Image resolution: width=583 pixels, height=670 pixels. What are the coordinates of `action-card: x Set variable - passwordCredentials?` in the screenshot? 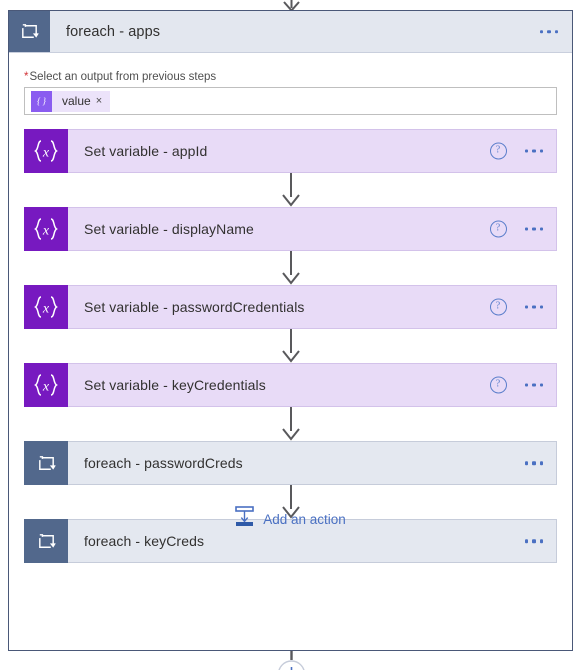 It's located at (290, 307).